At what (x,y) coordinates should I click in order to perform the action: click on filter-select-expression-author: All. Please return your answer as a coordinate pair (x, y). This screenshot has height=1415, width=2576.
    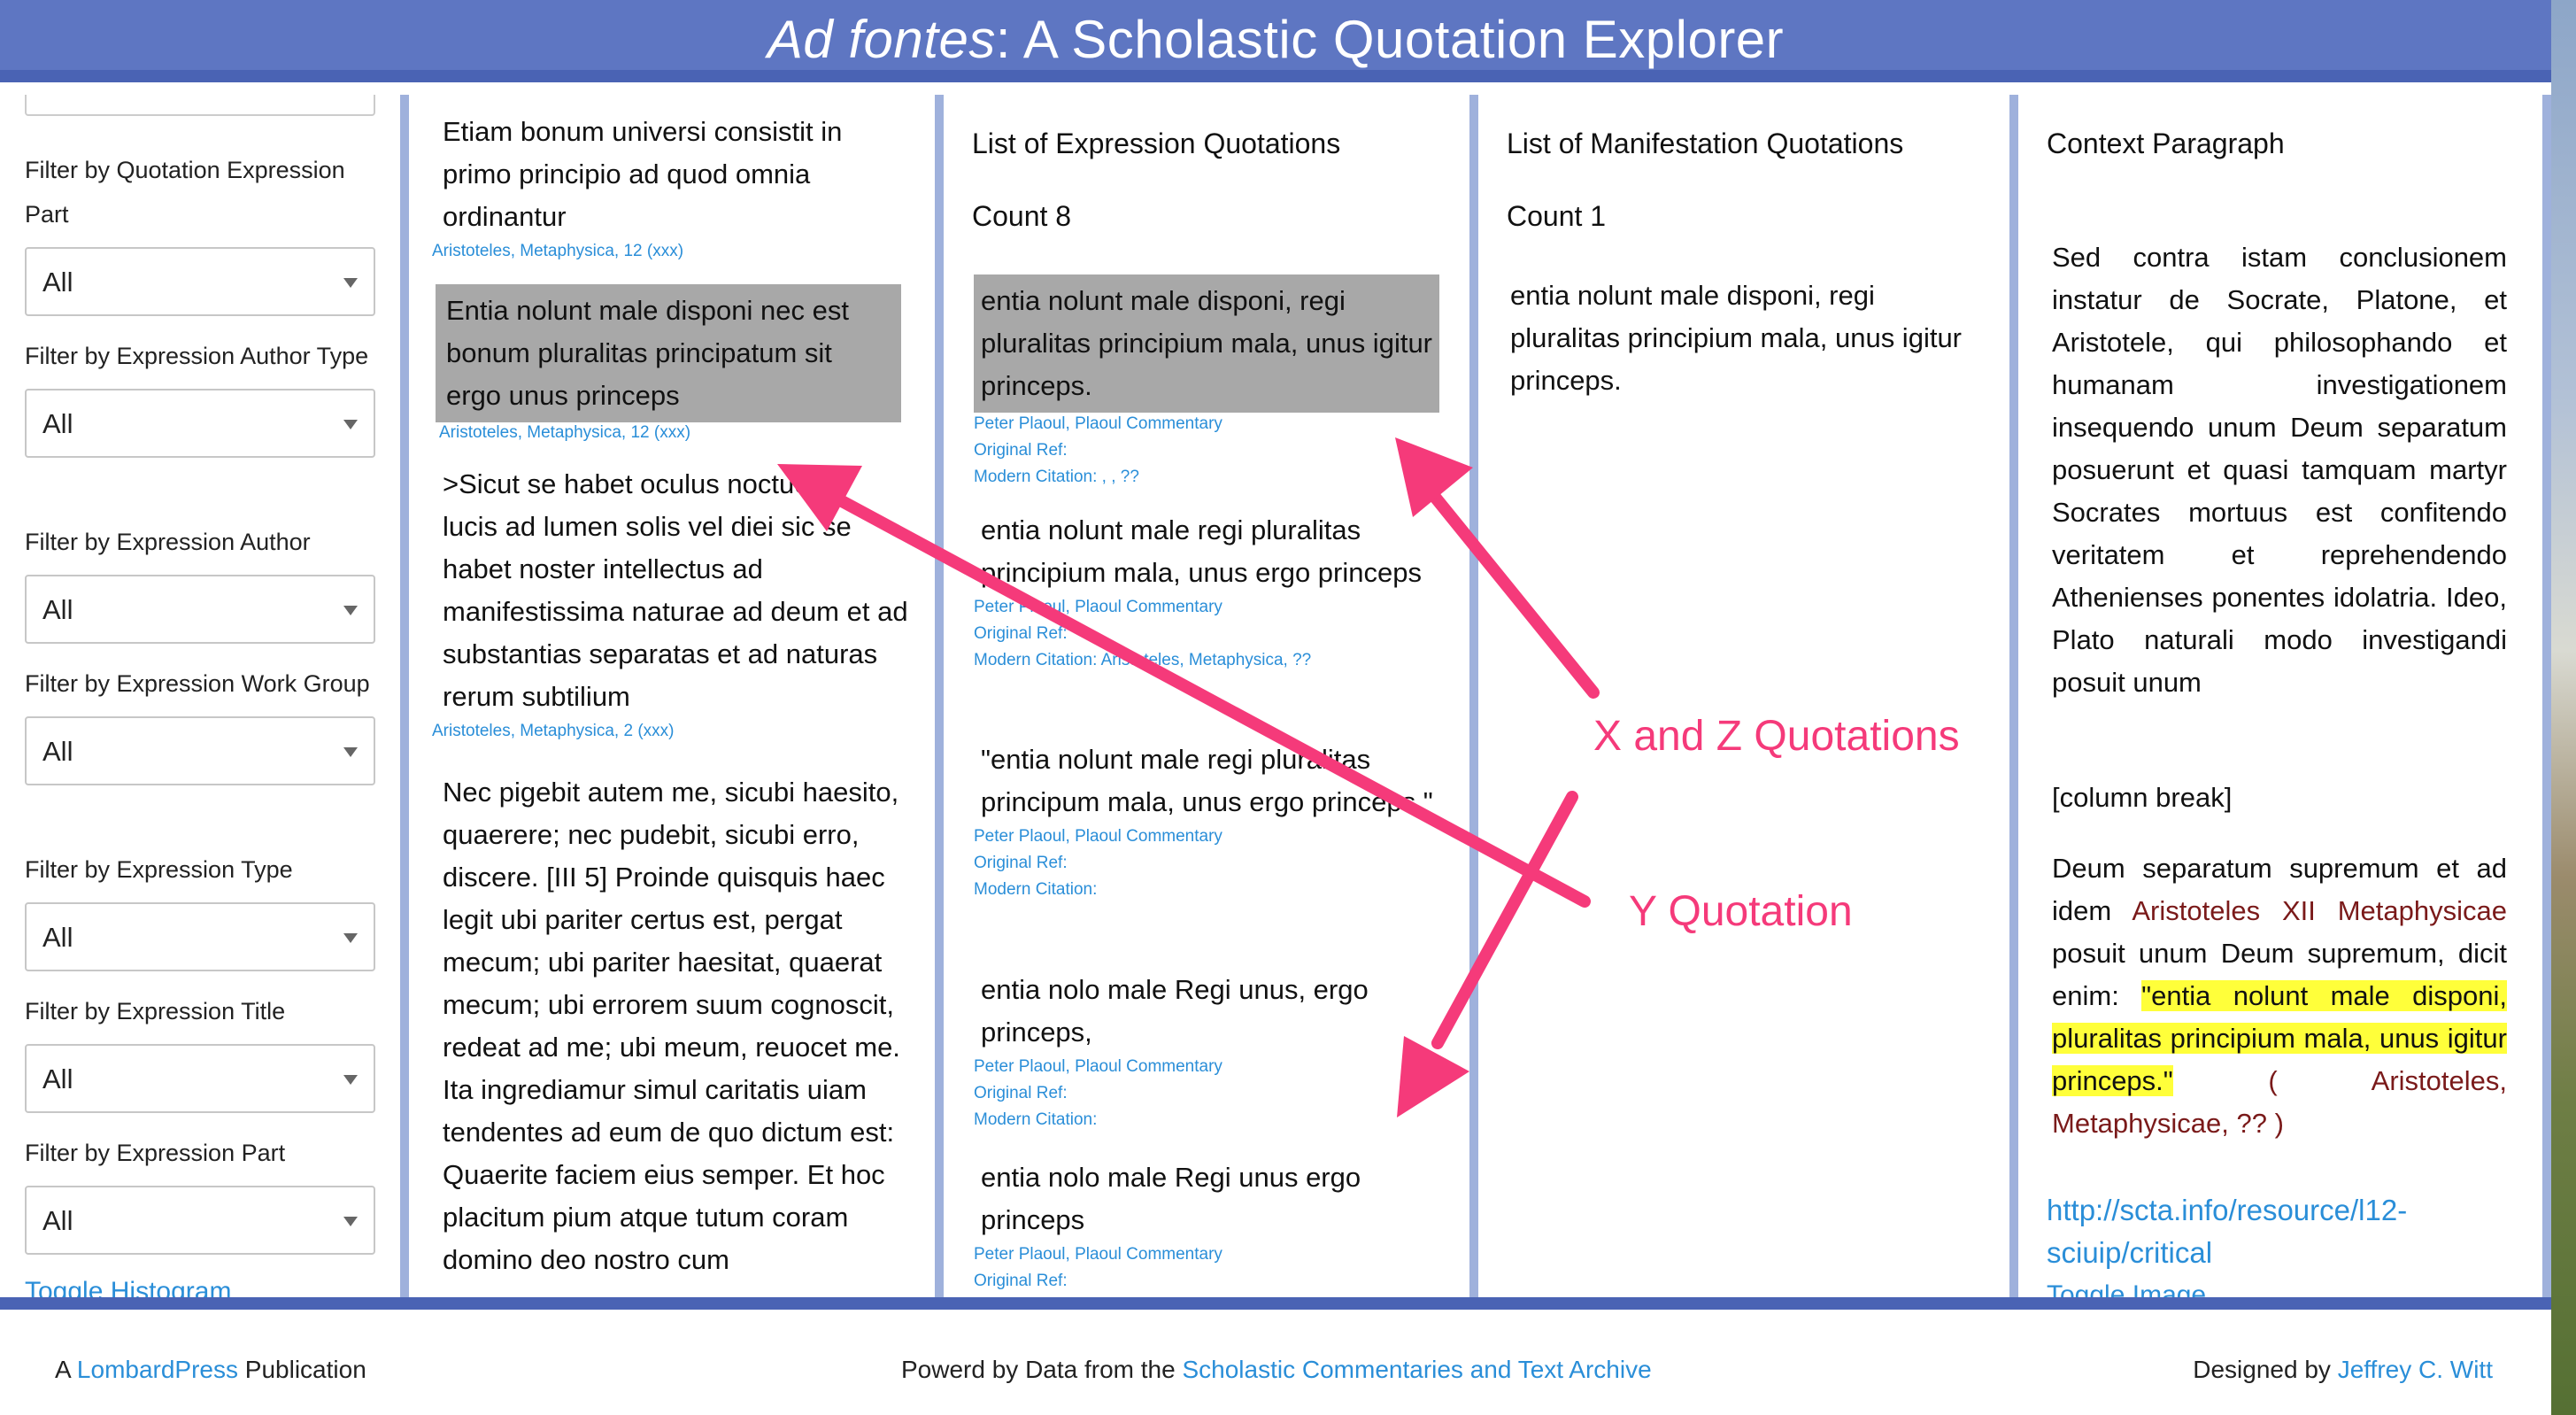
    Looking at the image, I should click on (200, 609).